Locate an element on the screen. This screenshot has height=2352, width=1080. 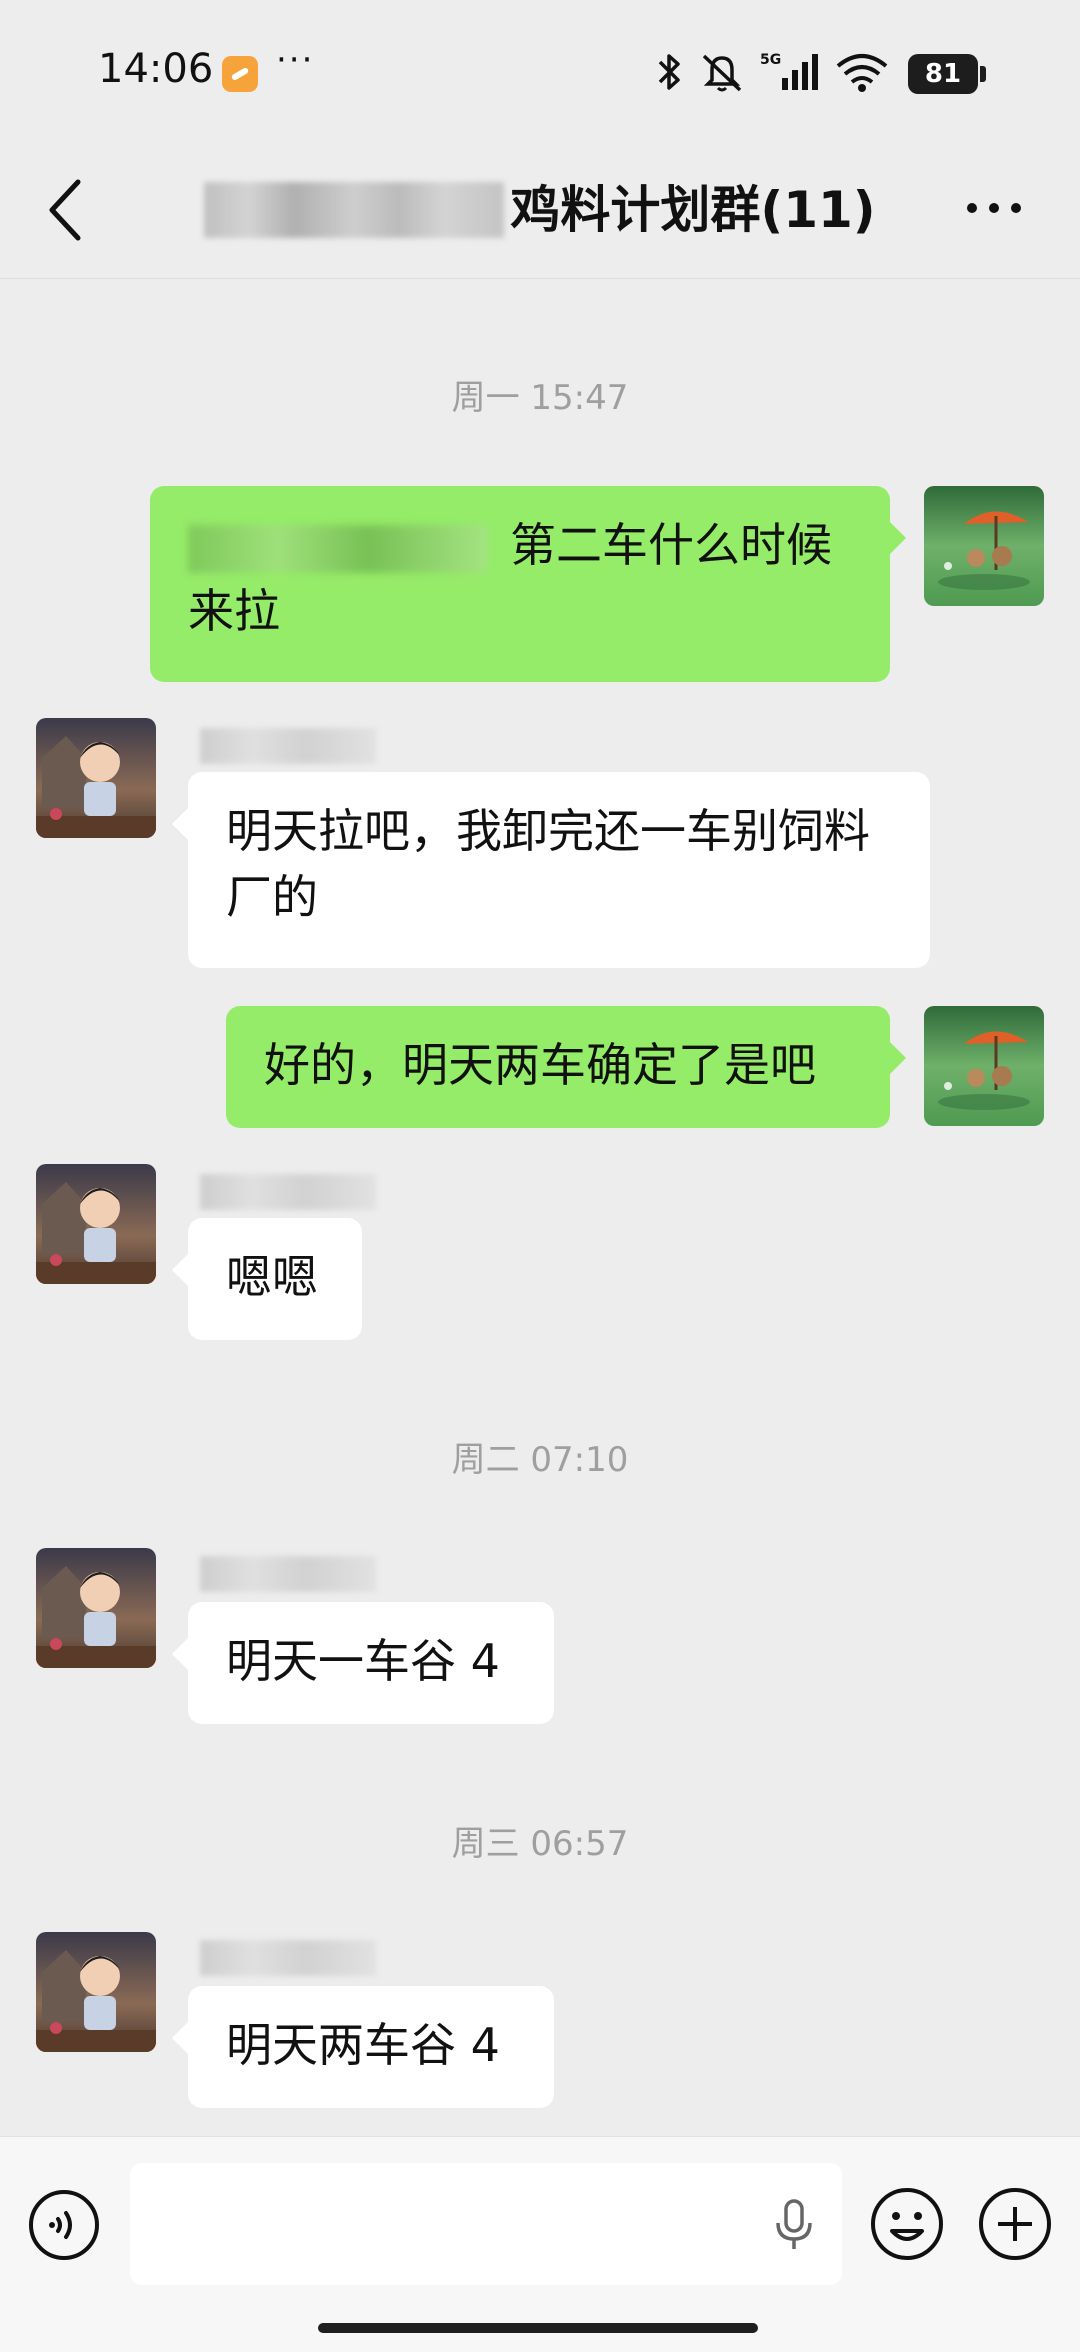
message-text: 明天两车谷 4 is located at coordinates (363, 2045).